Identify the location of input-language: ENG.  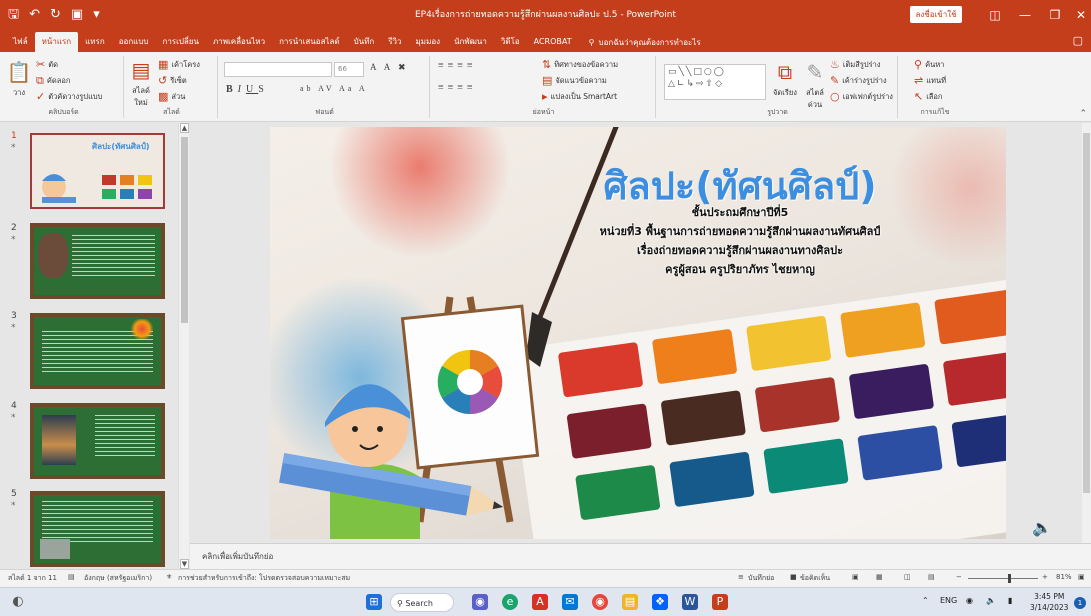
(948, 600).